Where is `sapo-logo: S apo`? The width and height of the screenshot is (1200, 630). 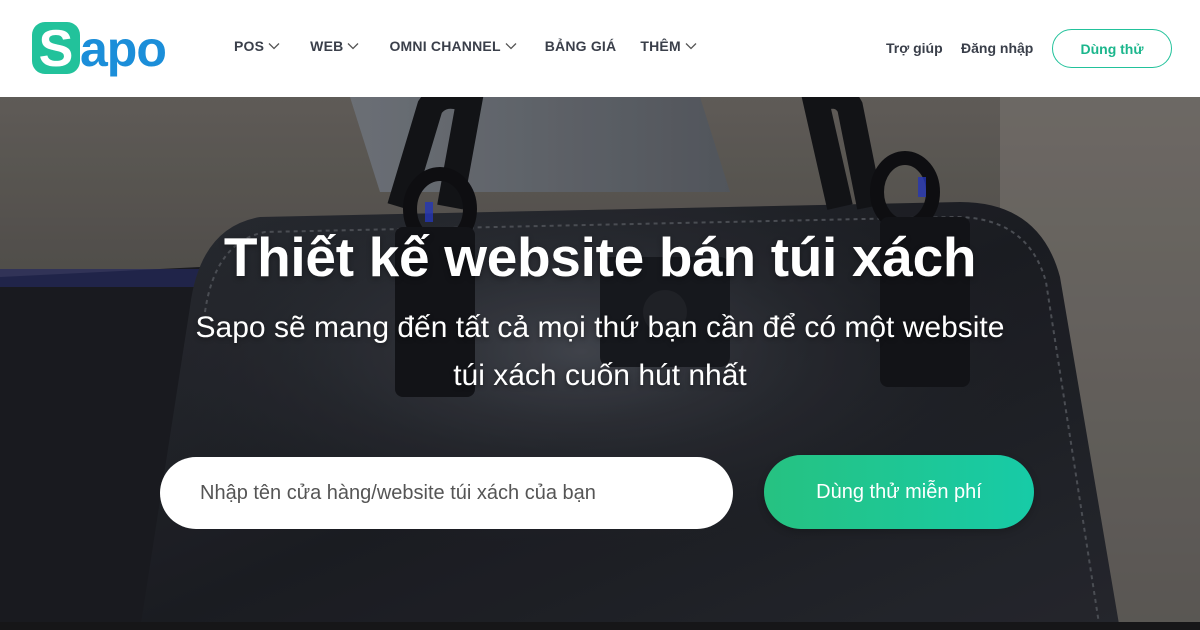
sapo-logo: S apo is located at coordinates (113, 49).